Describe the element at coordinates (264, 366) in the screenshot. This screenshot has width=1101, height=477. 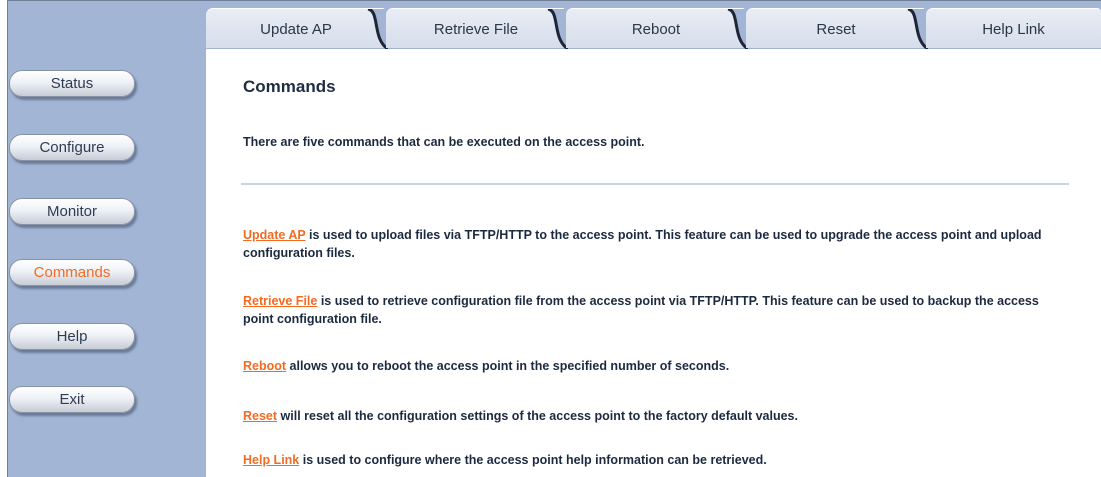
I see `reboot-link: Reboot` at that location.